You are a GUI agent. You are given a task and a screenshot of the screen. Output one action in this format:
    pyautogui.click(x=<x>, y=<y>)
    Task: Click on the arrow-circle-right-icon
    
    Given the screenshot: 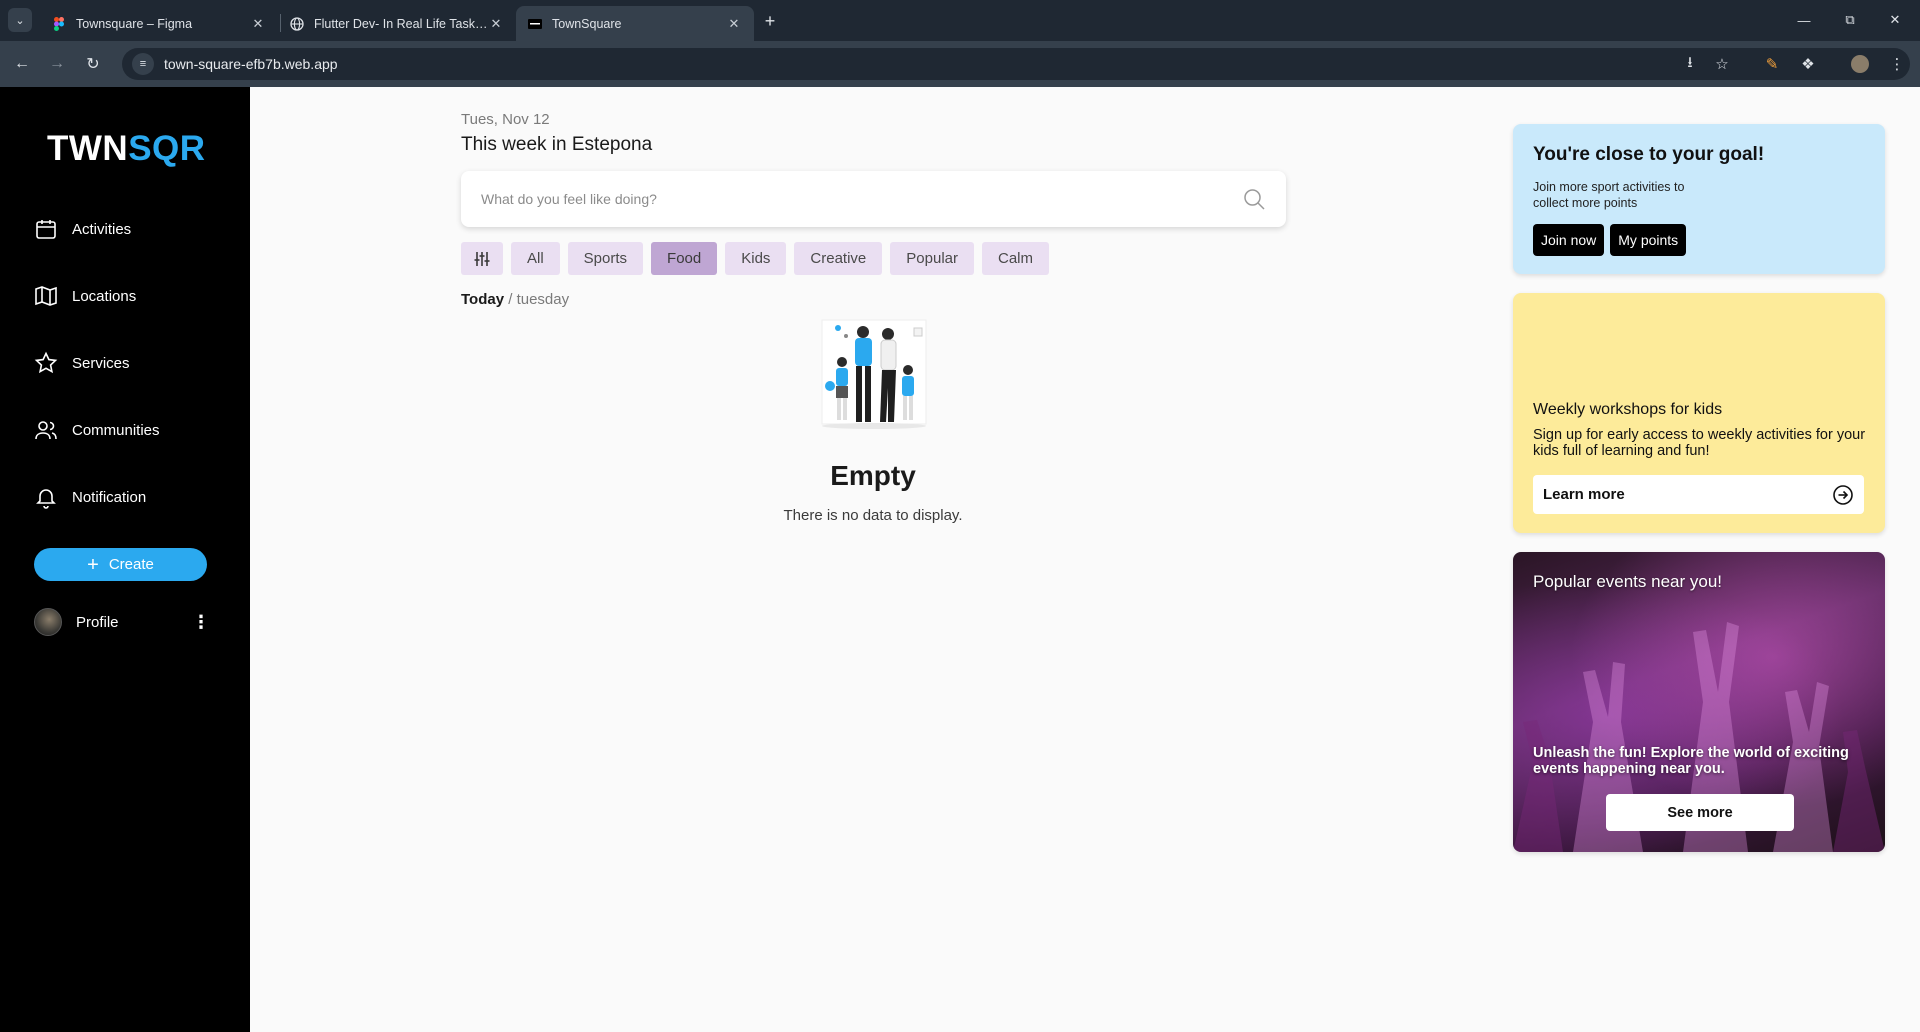 What is the action you would take?
    pyautogui.click(x=1843, y=494)
    